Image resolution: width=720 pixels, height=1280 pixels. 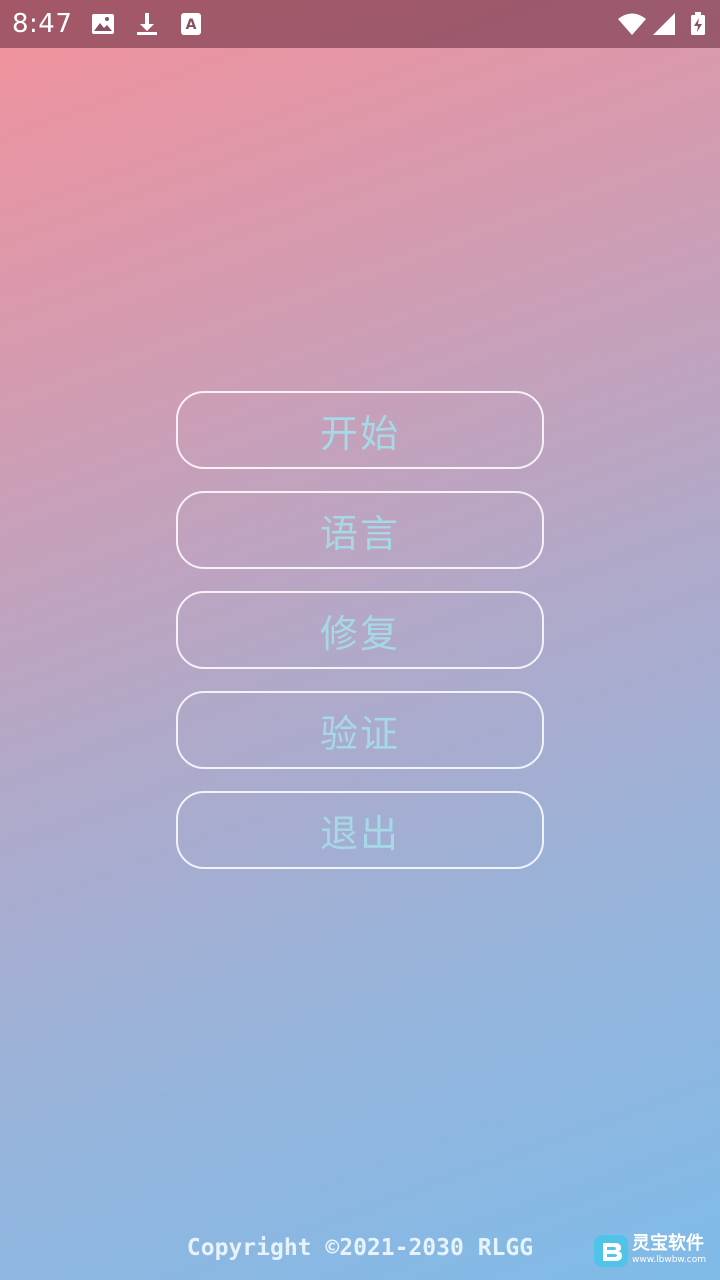 What do you see at coordinates (147, 24) in the screenshot?
I see `download-icon` at bounding box center [147, 24].